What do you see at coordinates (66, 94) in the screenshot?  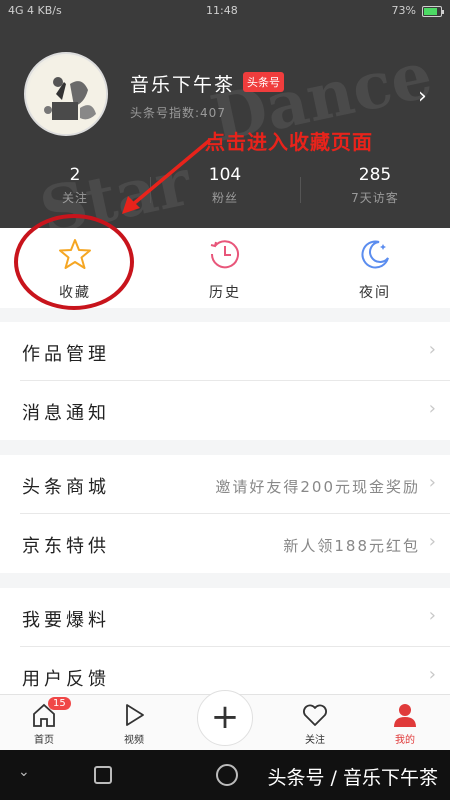 I see `avatar` at bounding box center [66, 94].